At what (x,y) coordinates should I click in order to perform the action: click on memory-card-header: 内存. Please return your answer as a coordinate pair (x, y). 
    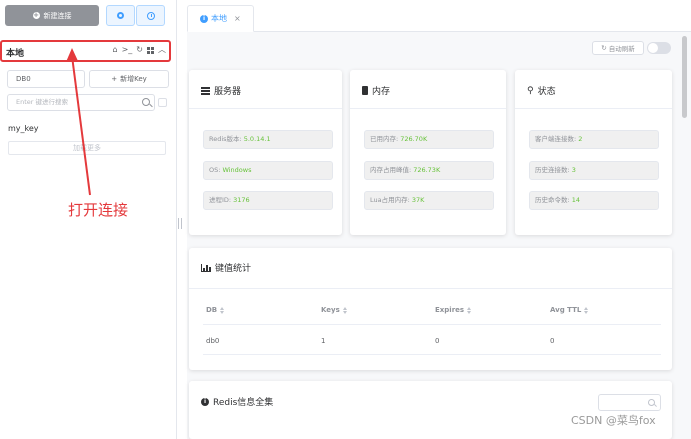
    Looking at the image, I should click on (376, 90).